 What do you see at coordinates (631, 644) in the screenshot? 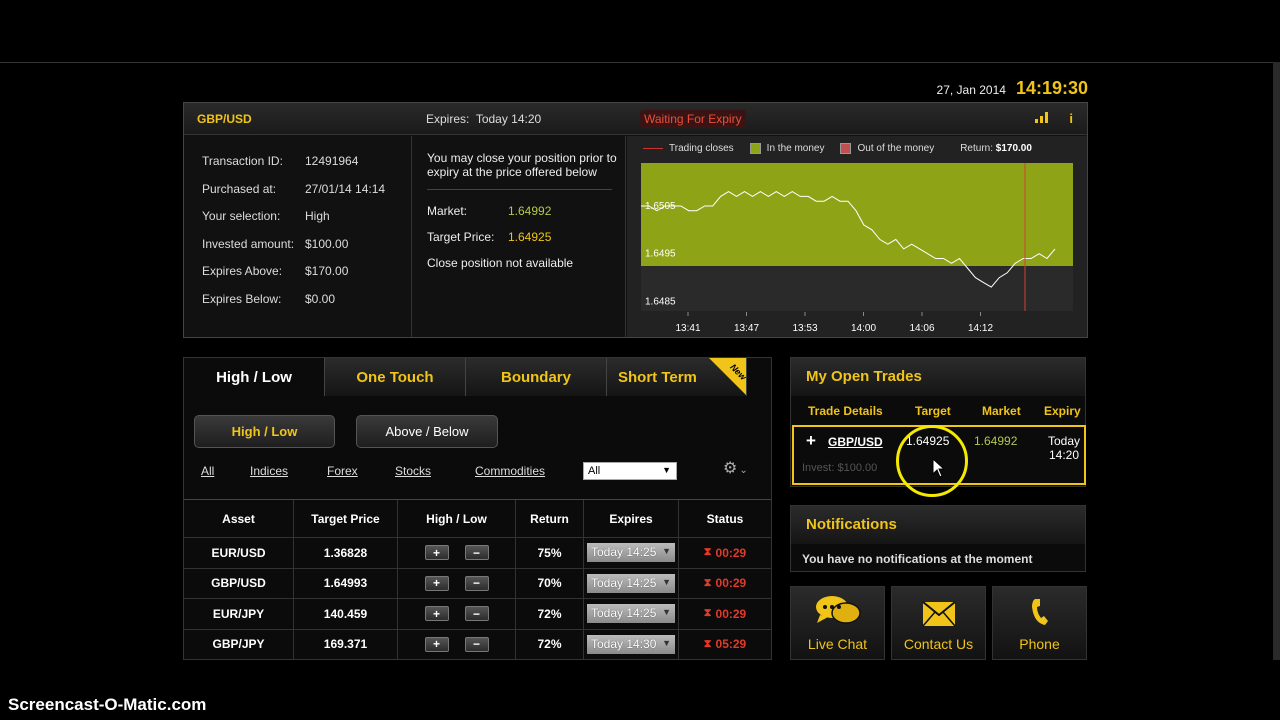
I see `expiry-select: Today 14:30 ▼` at bounding box center [631, 644].